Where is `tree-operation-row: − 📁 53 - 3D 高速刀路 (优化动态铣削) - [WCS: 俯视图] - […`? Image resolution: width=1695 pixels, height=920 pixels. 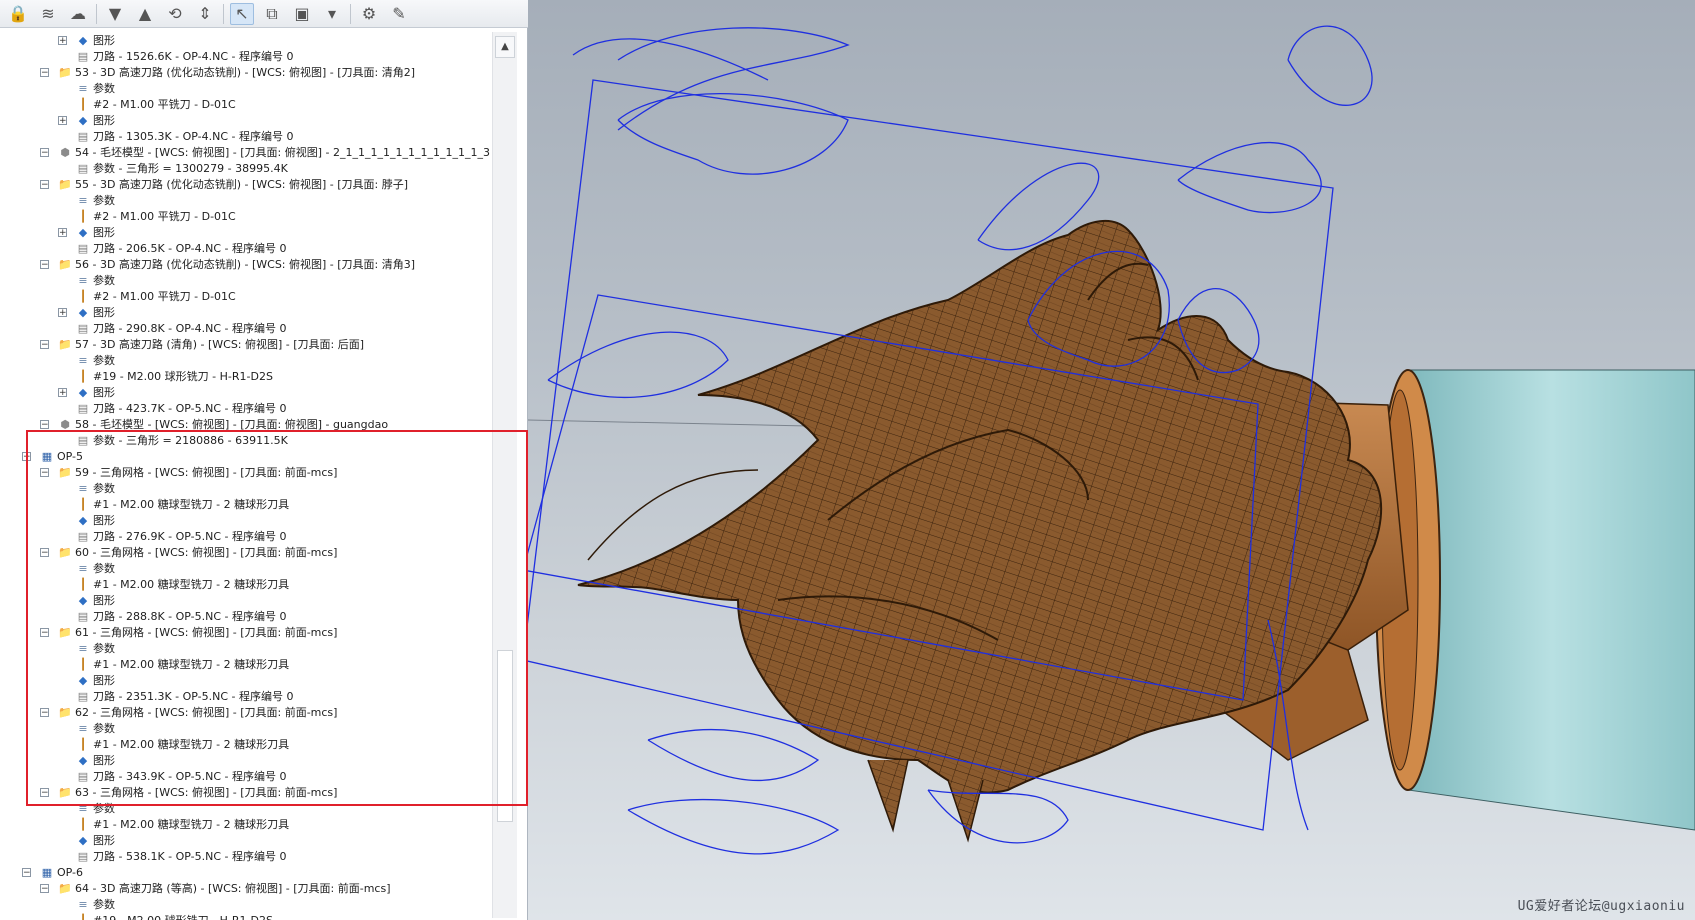 tree-operation-row: − 📁 53 - 3D 高速刀路 (优化动态铣削) - [WCS: 俯视图] - [… is located at coordinates (245, 73).